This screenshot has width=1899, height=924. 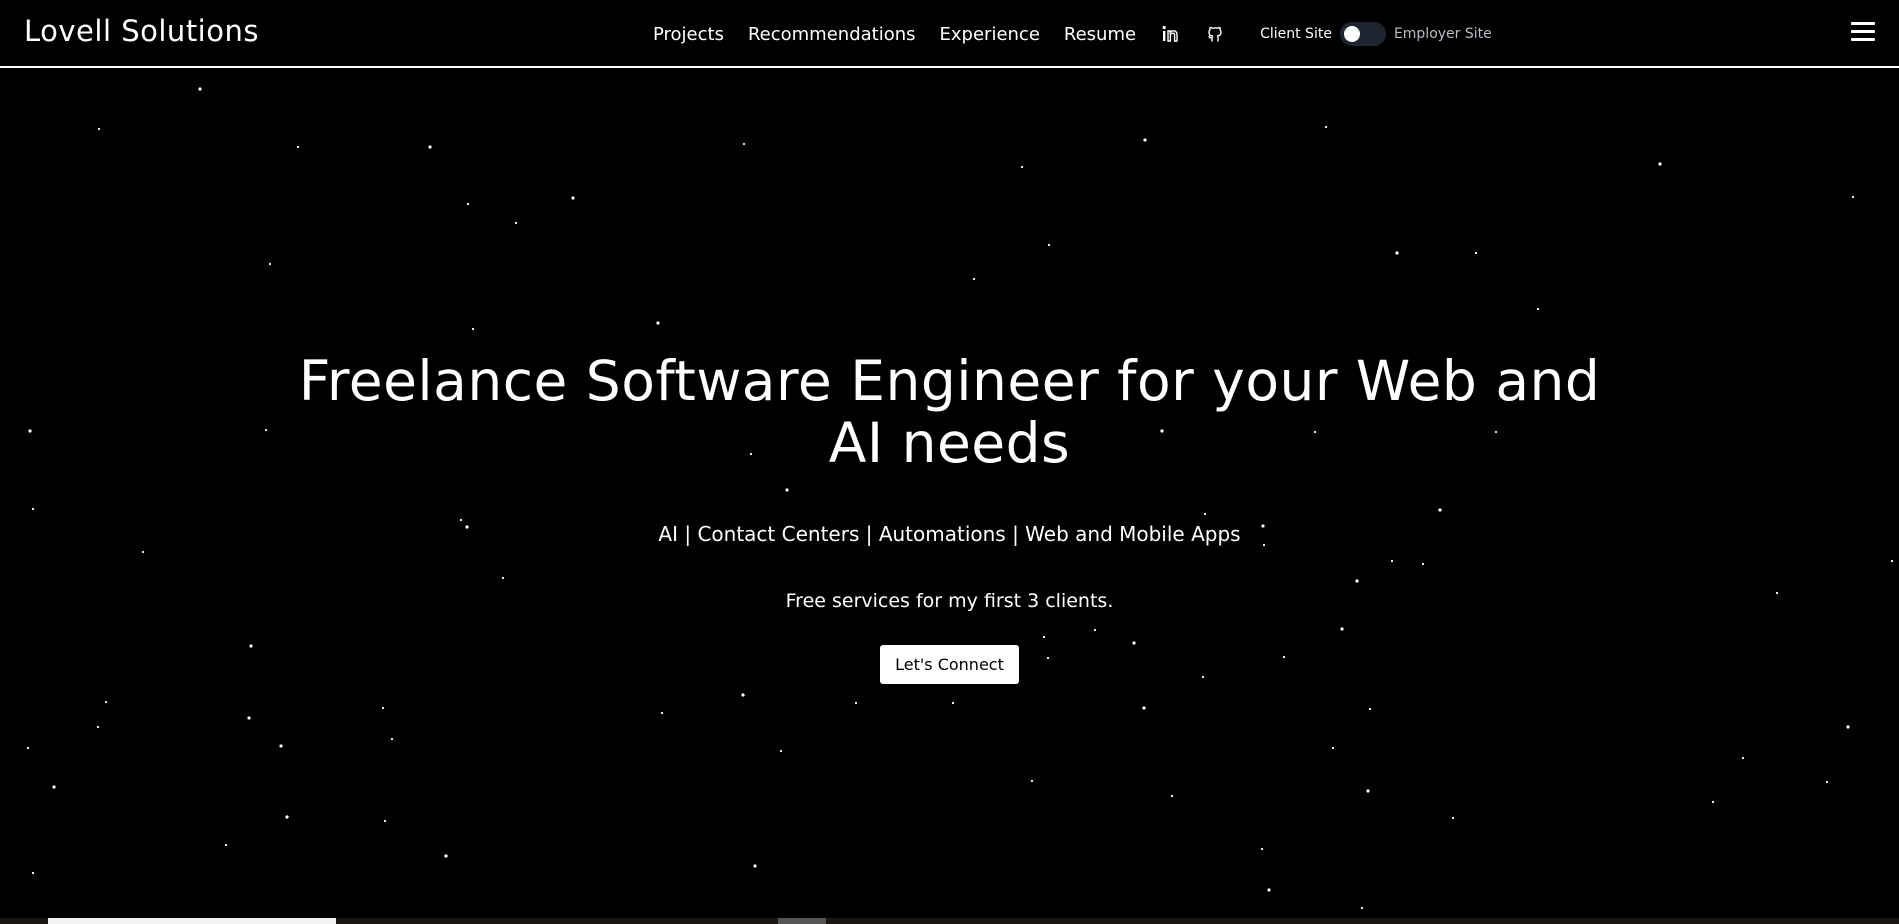 I want to click on toggle-label-client: Client Site, so click(x=1296, y=34).